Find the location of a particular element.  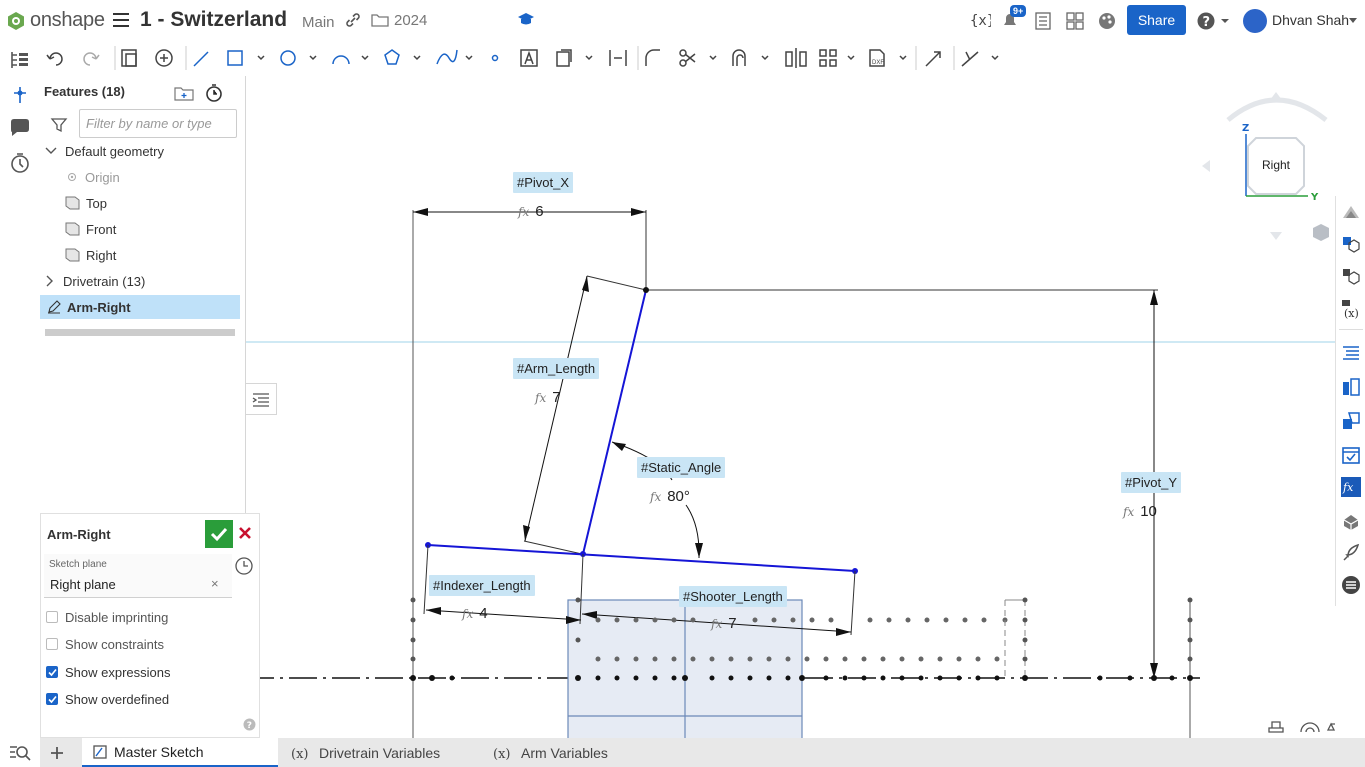

midpoint-tool-icon is located at coordinates (618, 58).